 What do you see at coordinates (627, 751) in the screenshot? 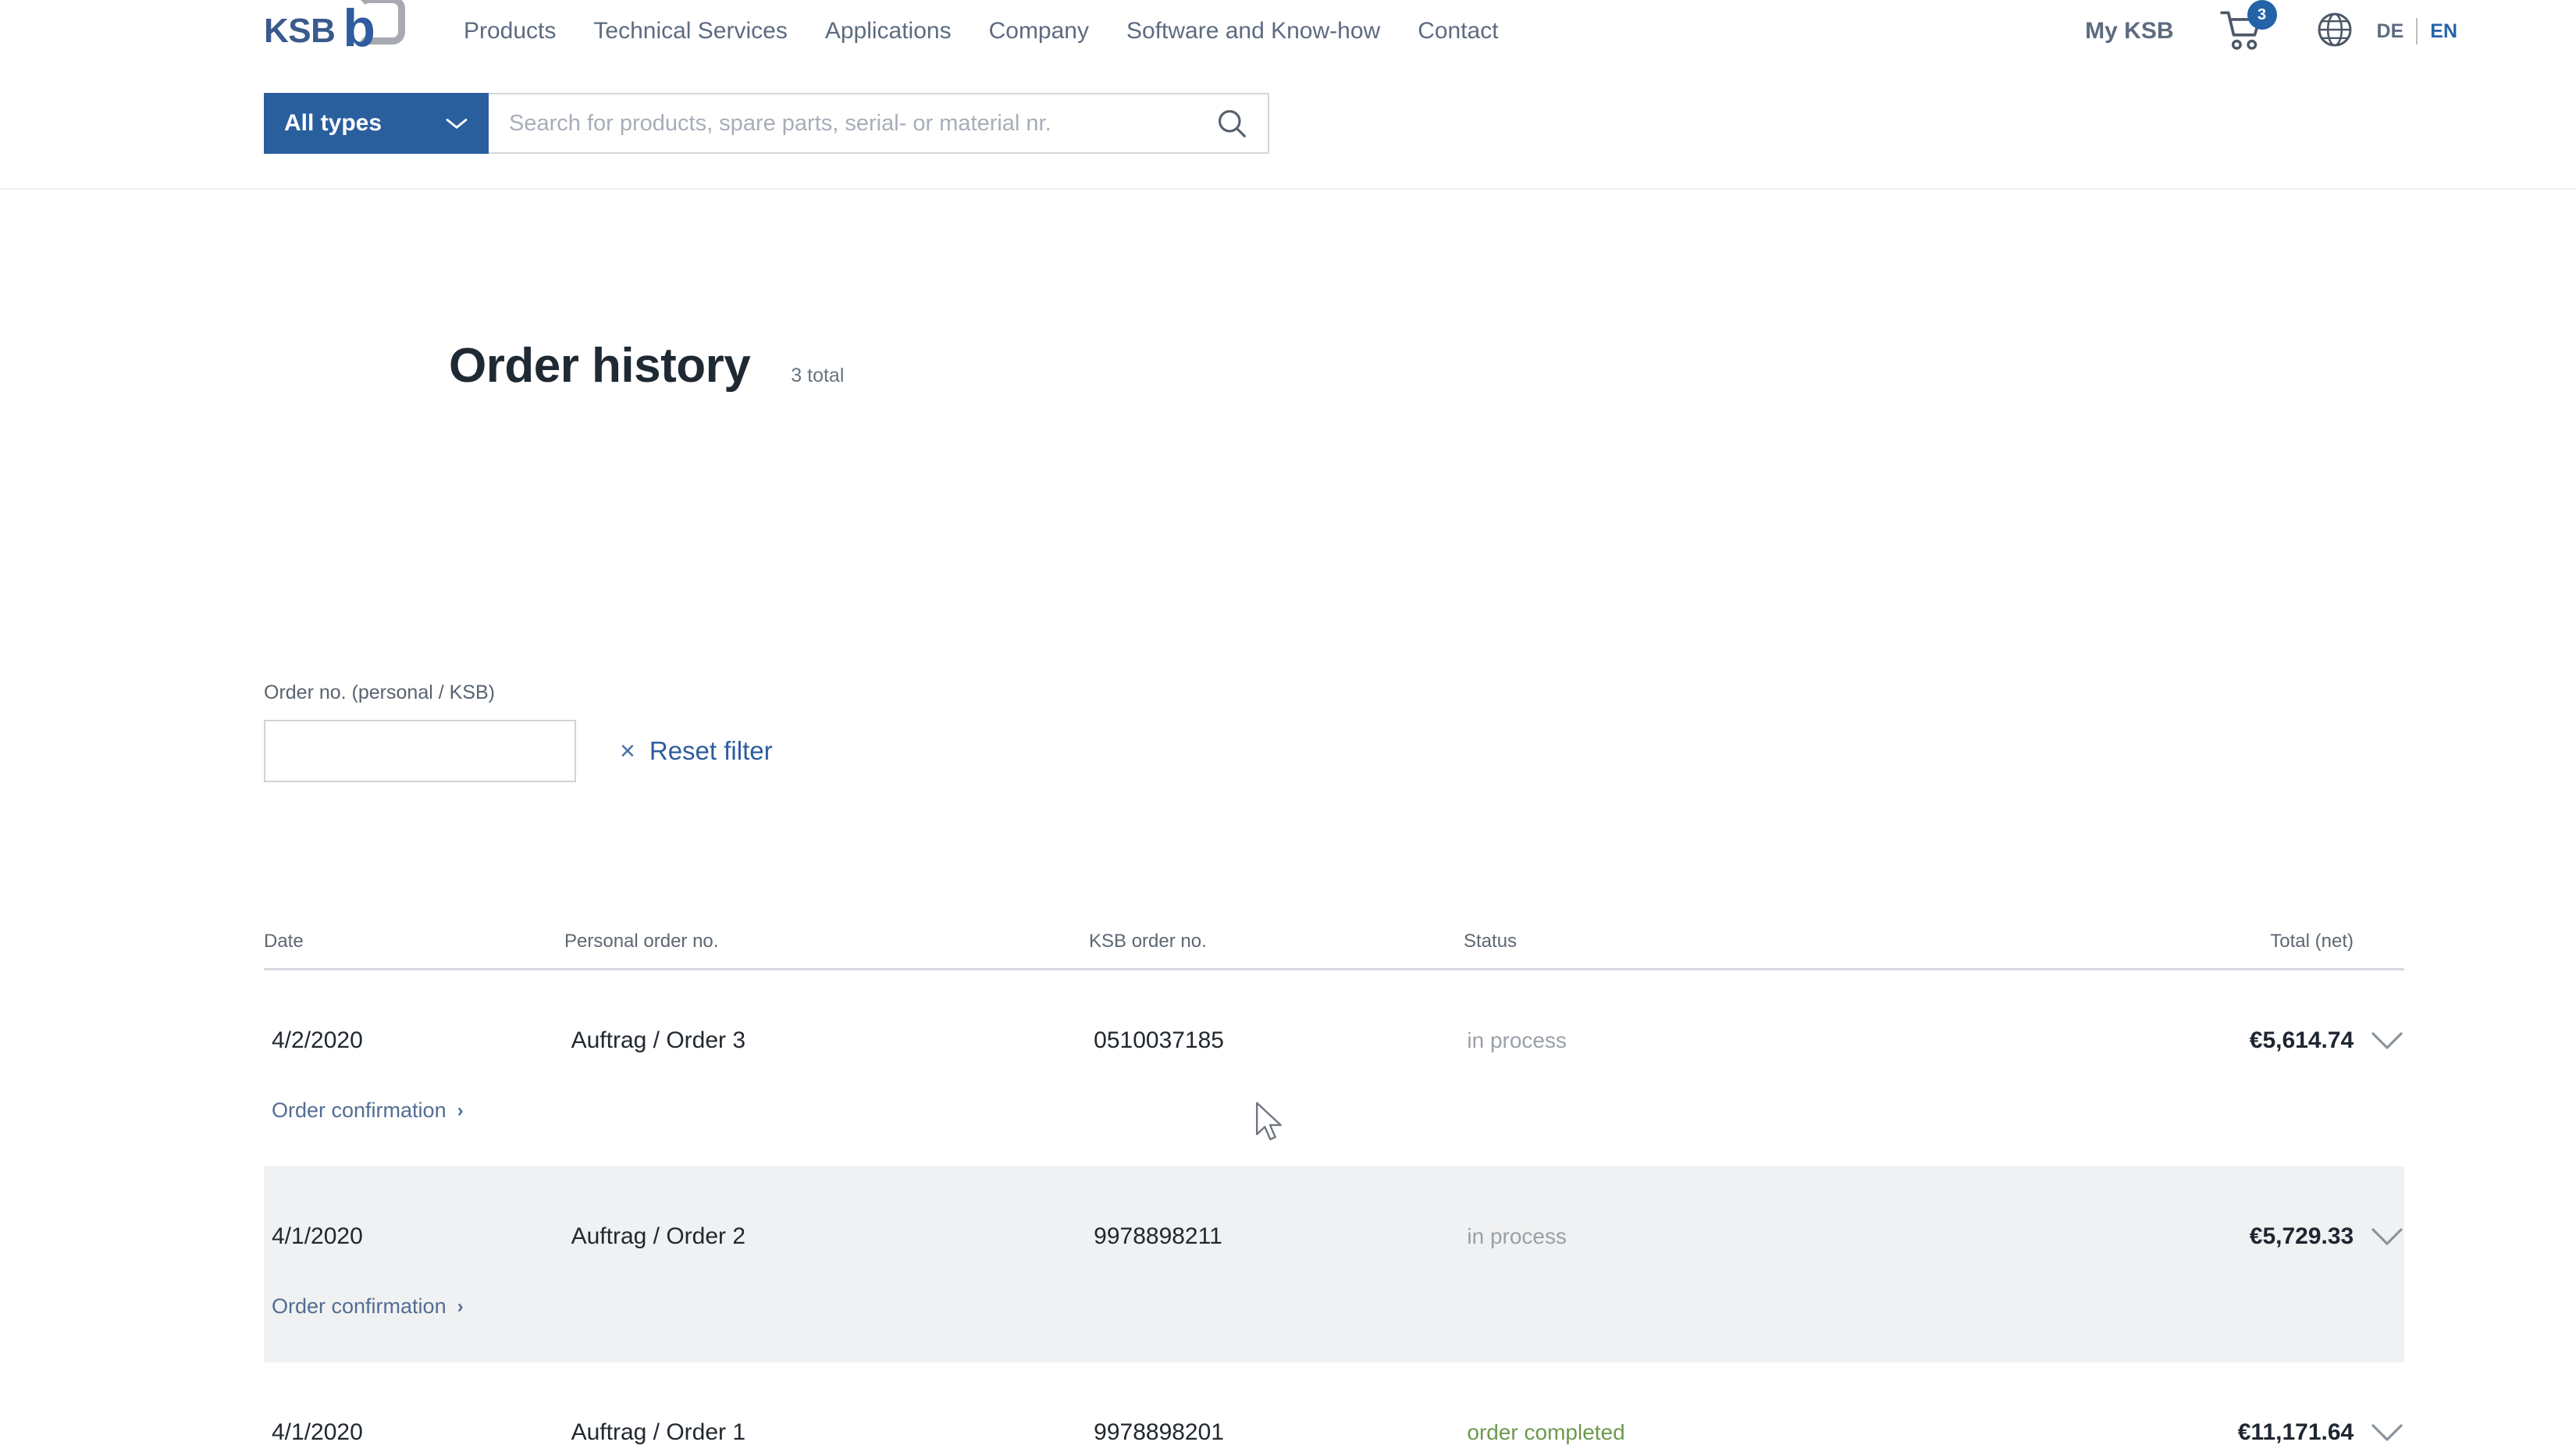
I see `close-icon: ×` at bounding box center [627, 751].